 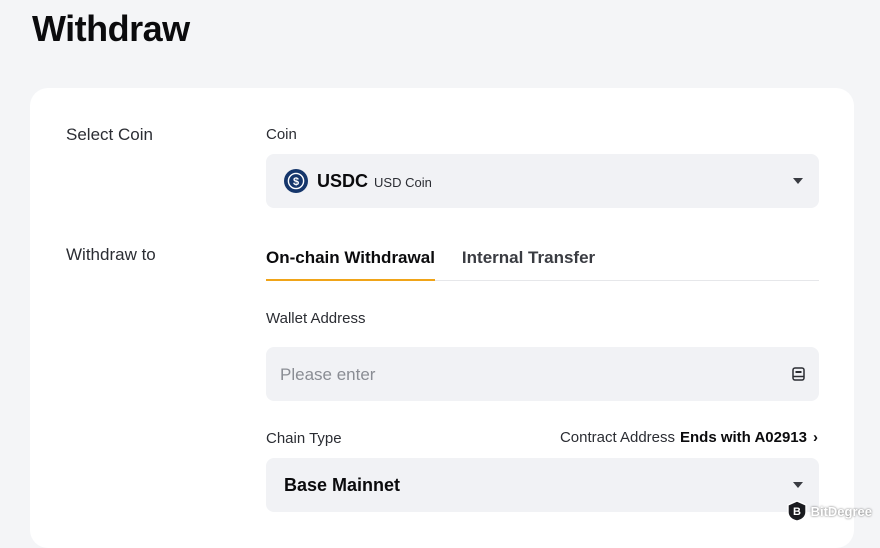 I want to click on usdc-coin-icon: $, so click(x=296, y=181).